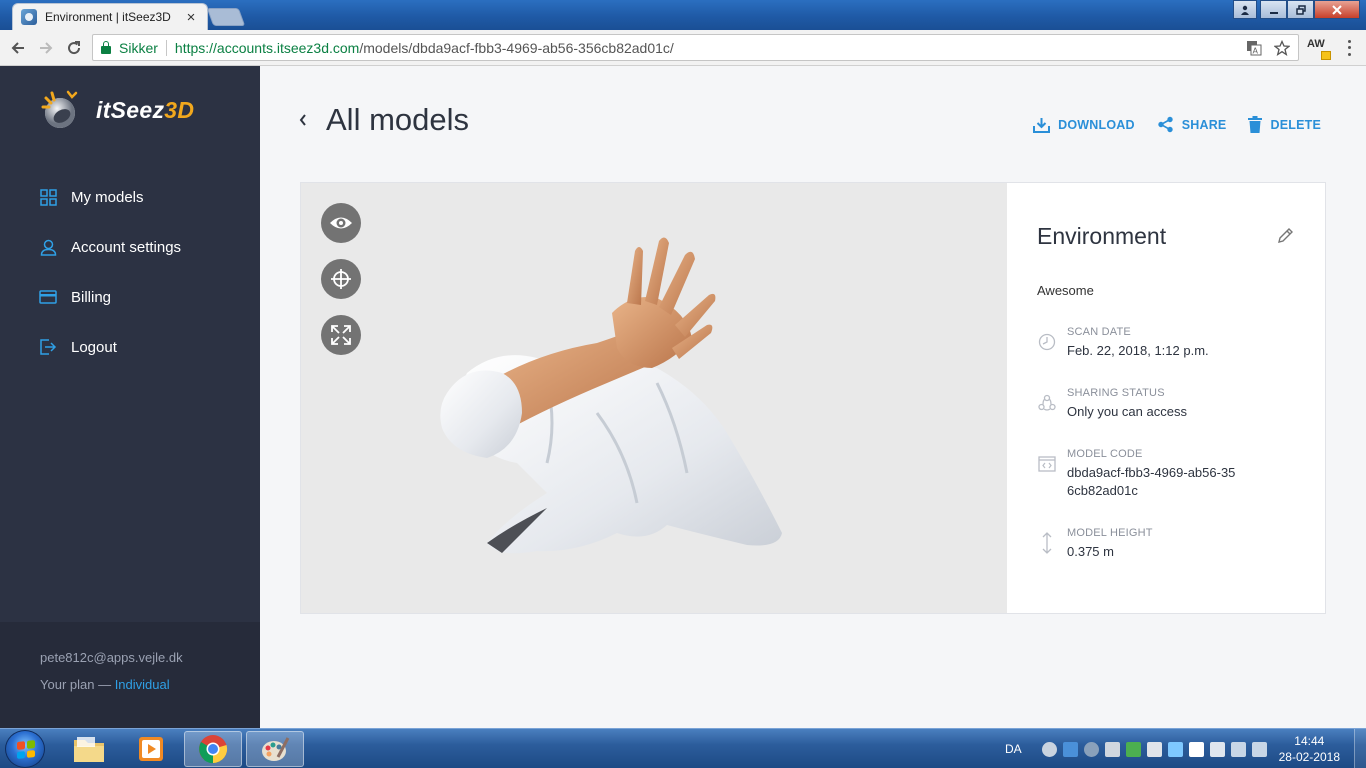  Describe the element at coordinates (1091, 749) in the screenshot. I see `shield-icon` at that location.